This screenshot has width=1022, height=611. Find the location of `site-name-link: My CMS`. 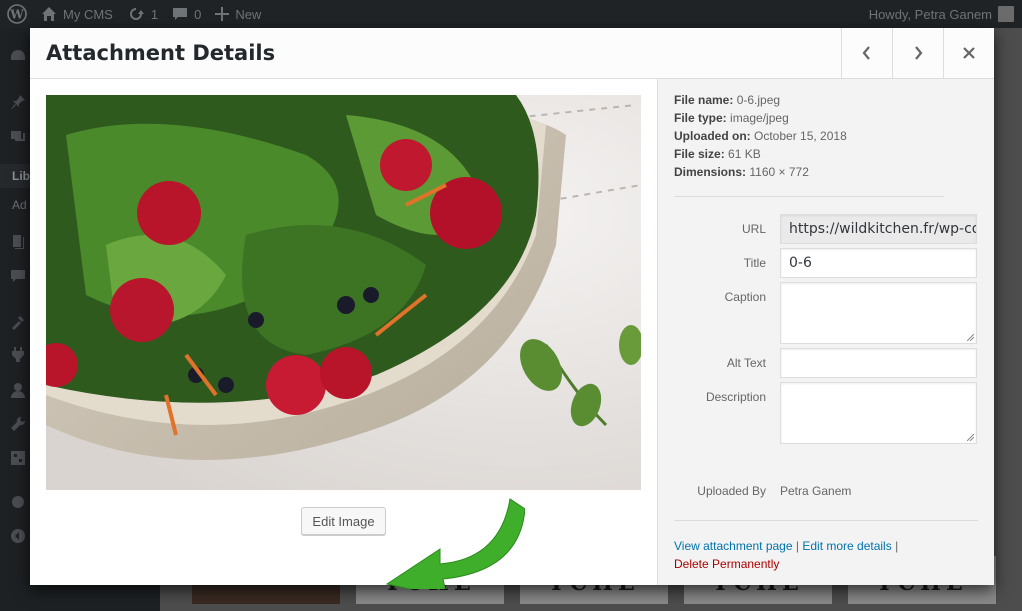

site-name-link: My CMS is located at coordinates (77, 14).